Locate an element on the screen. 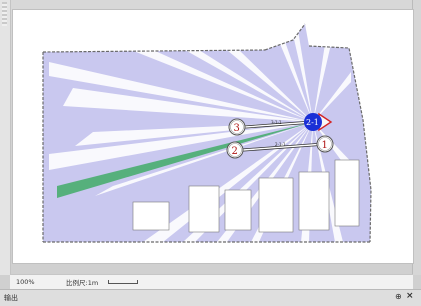  graph-node-1: 1 is located at coordinates (325, 144).